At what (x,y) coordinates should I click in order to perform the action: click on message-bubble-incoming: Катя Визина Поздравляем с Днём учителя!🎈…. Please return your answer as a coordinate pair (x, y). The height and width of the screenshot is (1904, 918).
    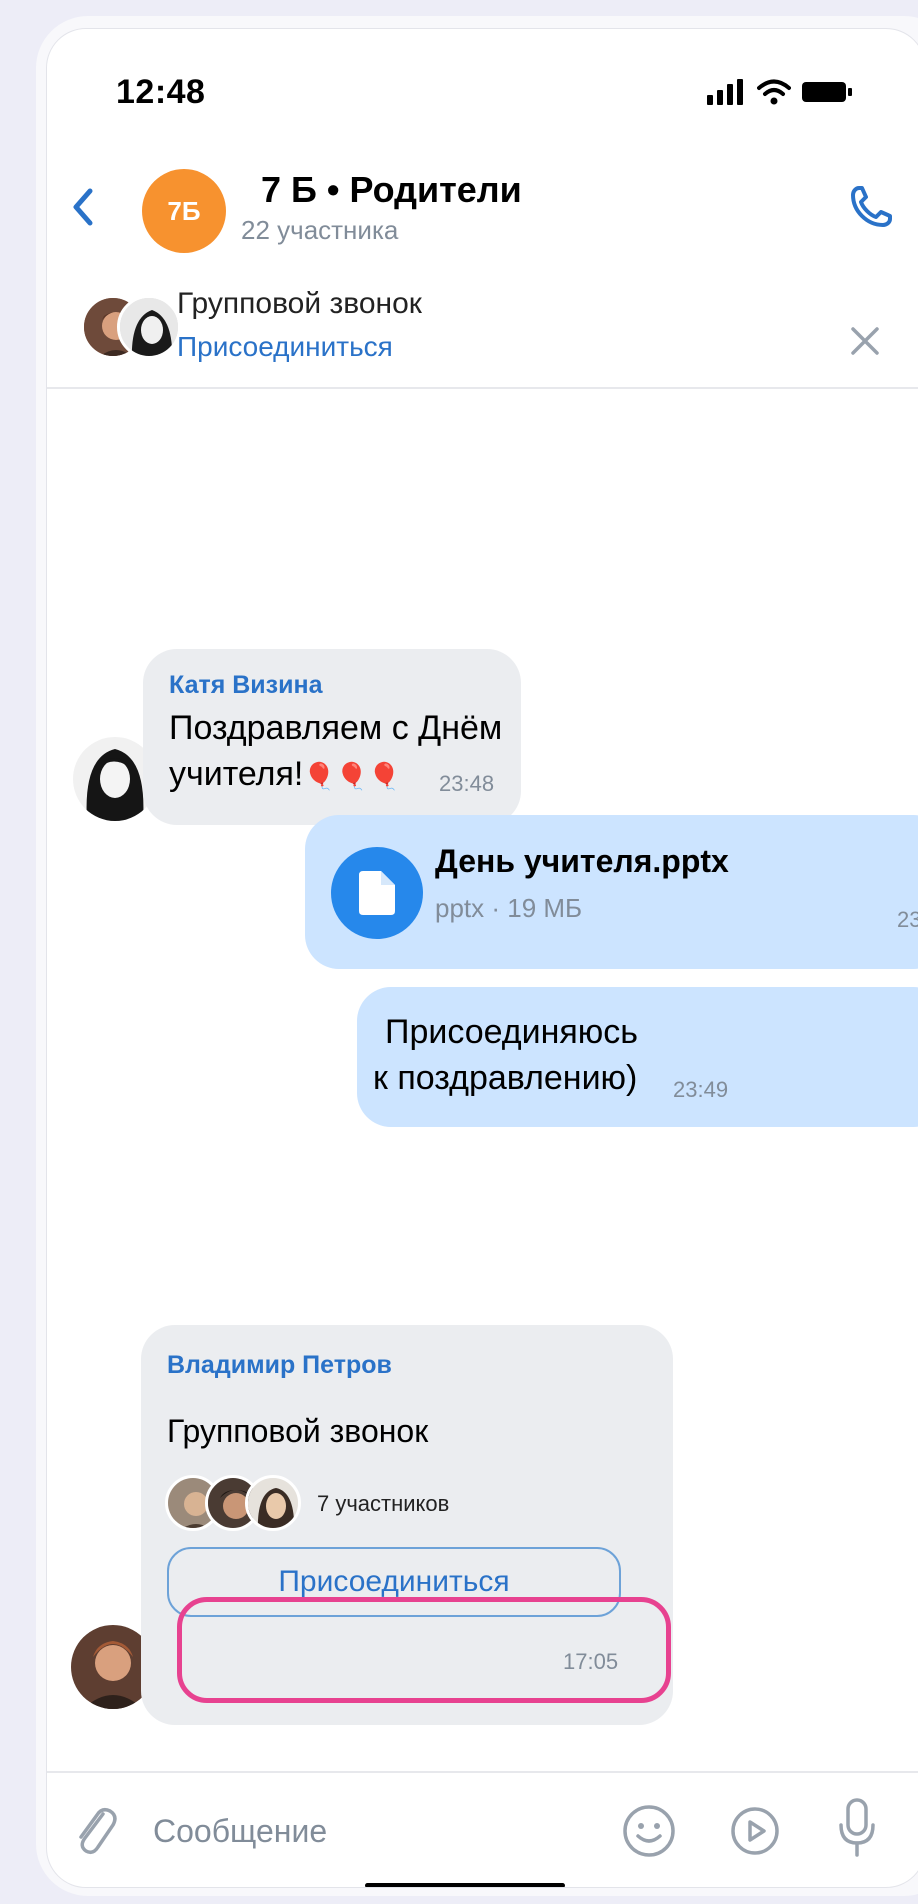
    Looking at the image, I should click on (332, 737).